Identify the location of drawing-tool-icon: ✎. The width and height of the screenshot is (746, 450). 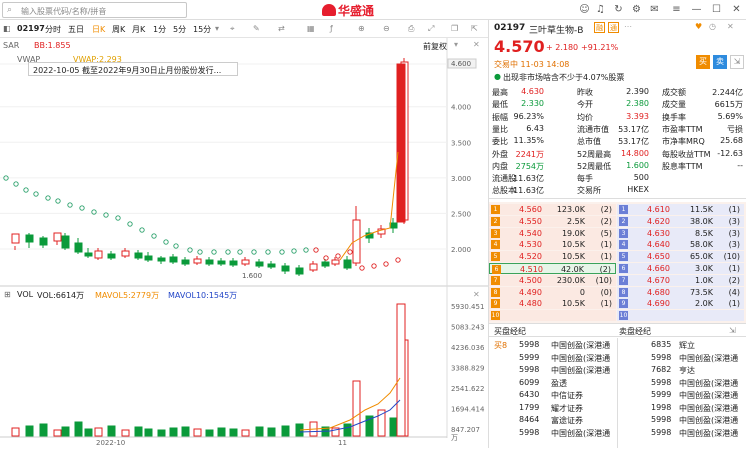
(256, 28).